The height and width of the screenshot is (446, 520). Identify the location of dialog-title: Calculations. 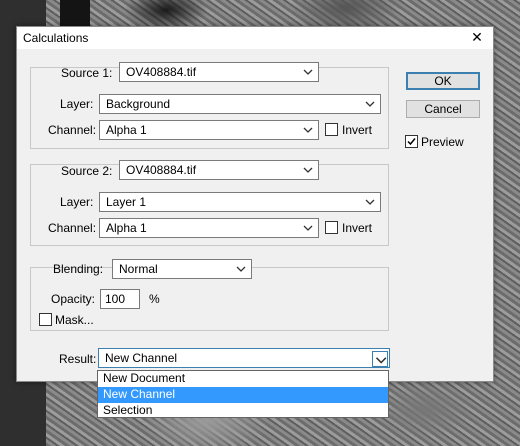
(56, 38).